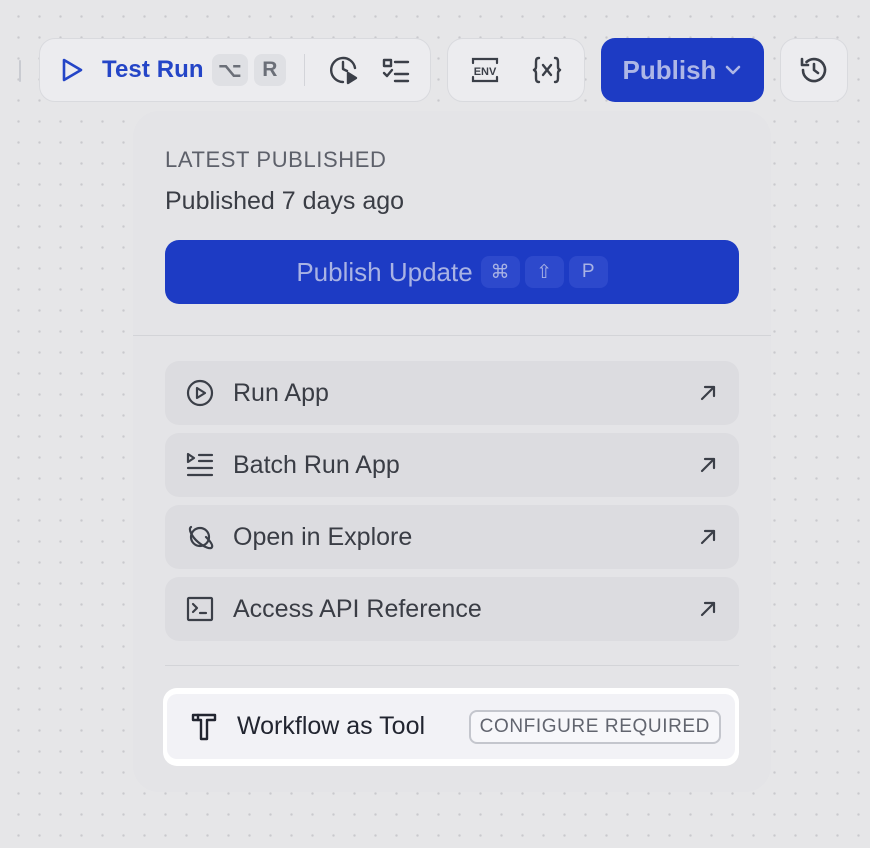 This screenshot has width=870, height=848. I want to click on test-run-shortcut: ⌥ R, so click(248, 70).